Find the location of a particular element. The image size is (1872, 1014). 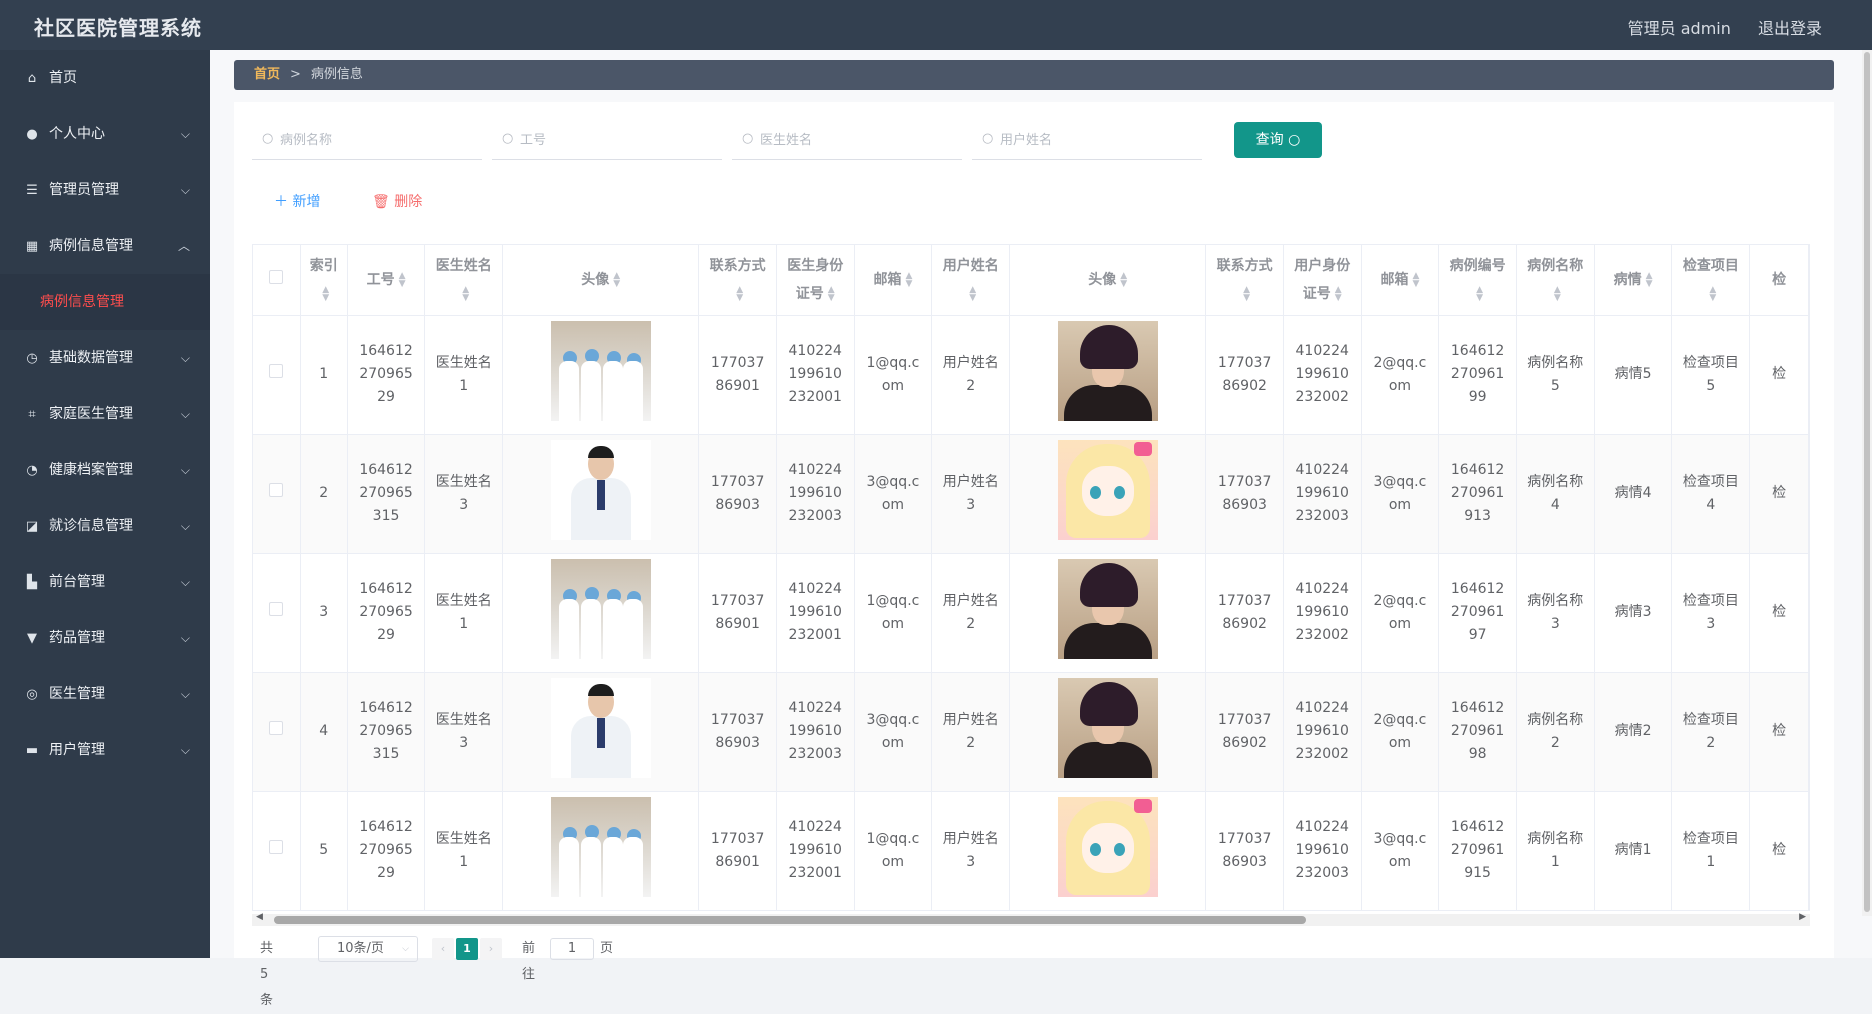

search-user-name-field: ○ is located at coordinates (1087, 140).